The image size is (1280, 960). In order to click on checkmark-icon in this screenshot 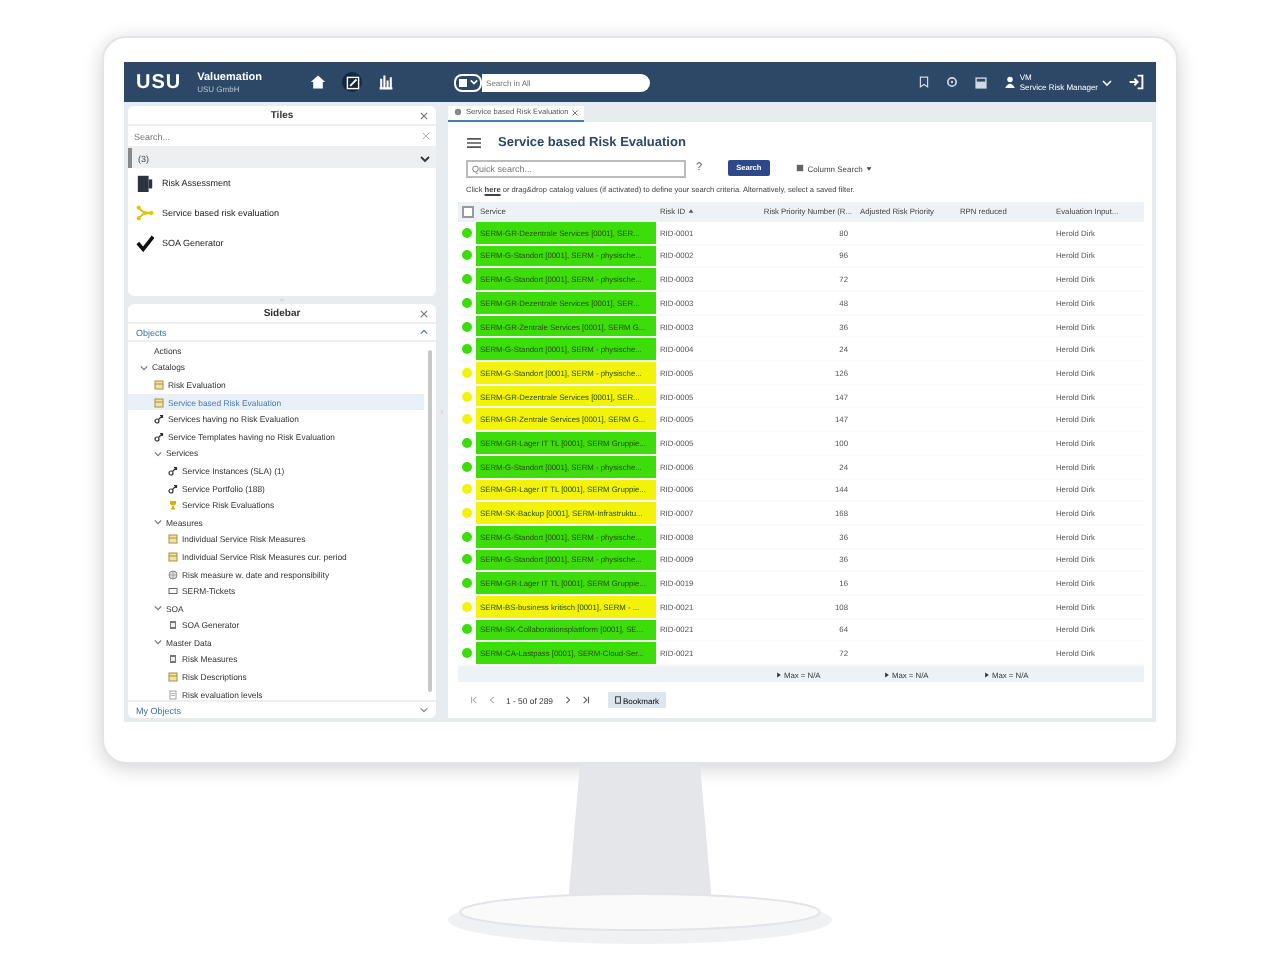, I will do `click(145, 243)`.